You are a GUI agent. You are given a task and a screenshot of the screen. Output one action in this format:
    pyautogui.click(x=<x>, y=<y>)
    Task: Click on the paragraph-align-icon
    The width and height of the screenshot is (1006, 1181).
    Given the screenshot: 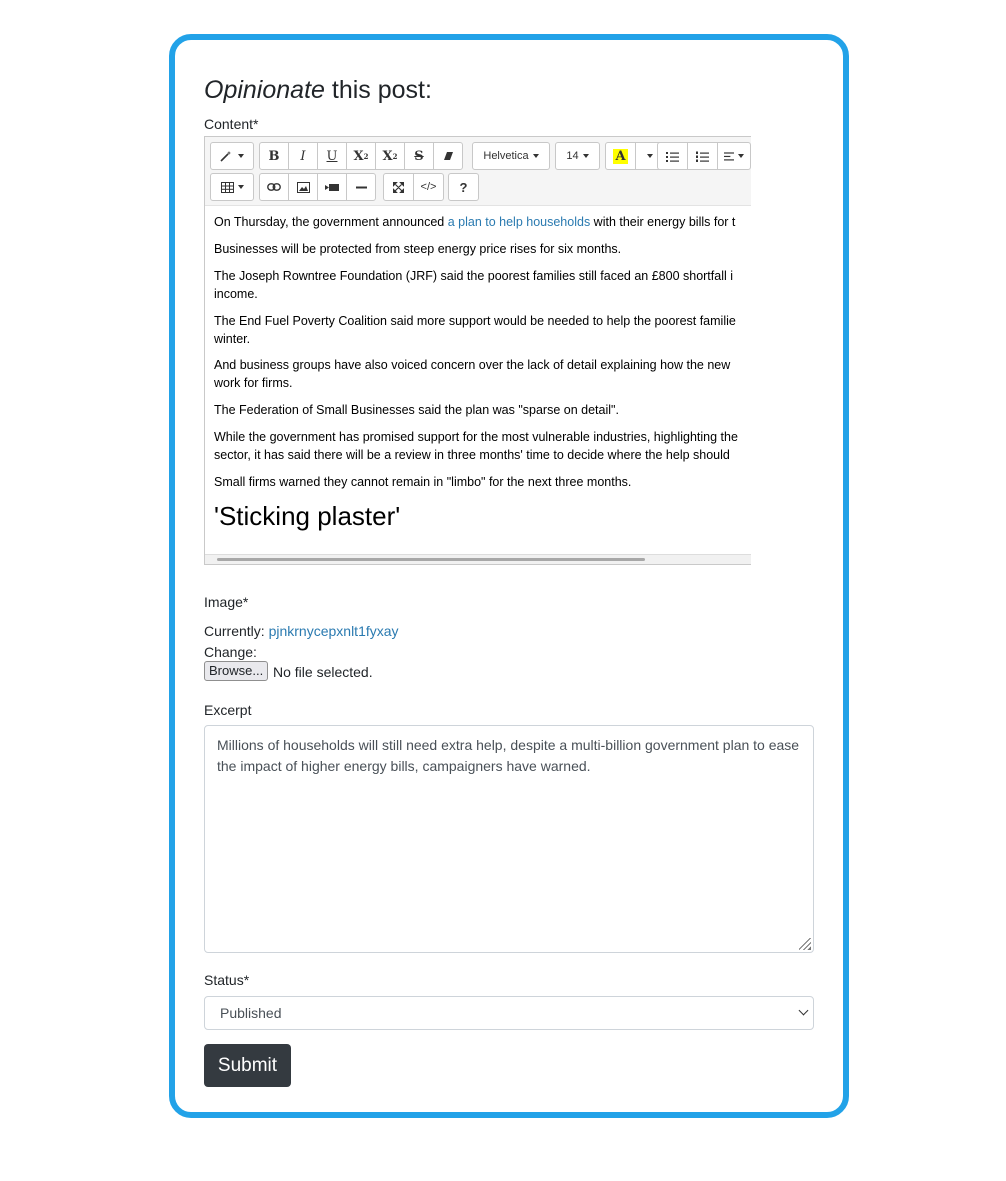 What is the action you would take?
    pyautogui.click(x=734, y=156)
    